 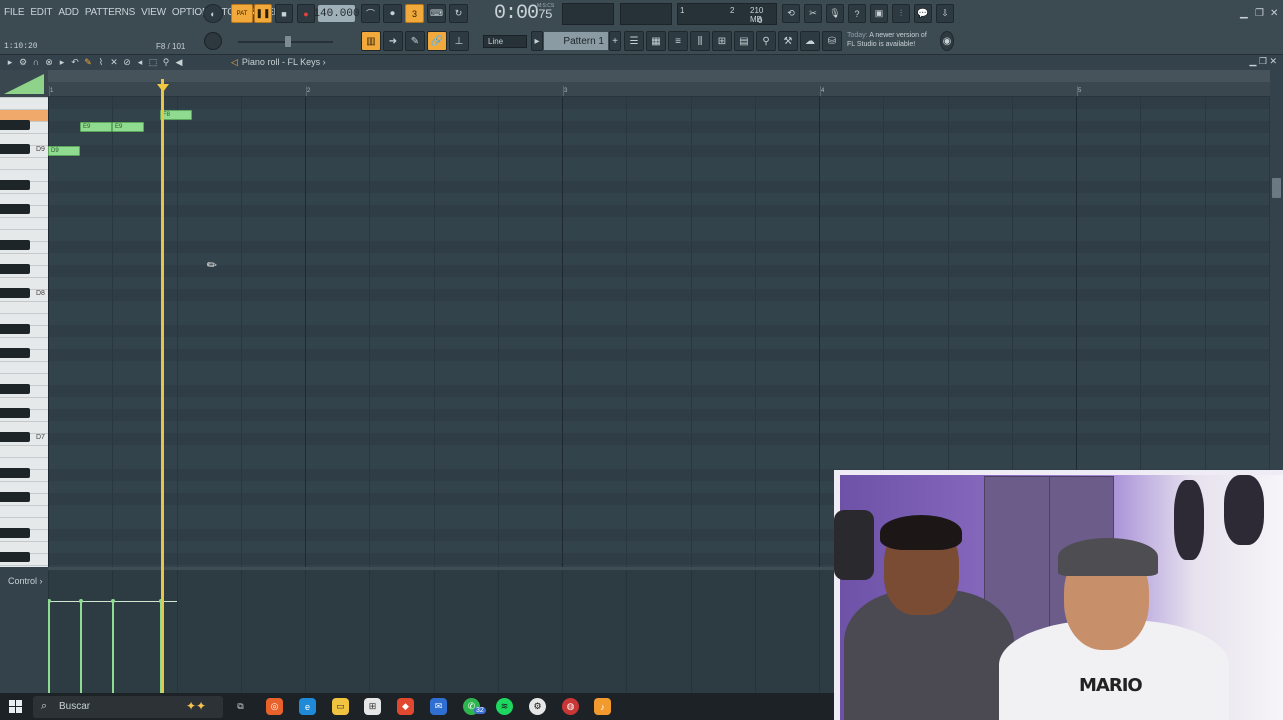 I want to click on pat-song-toggle: PAT, so click(x=242, y=13).